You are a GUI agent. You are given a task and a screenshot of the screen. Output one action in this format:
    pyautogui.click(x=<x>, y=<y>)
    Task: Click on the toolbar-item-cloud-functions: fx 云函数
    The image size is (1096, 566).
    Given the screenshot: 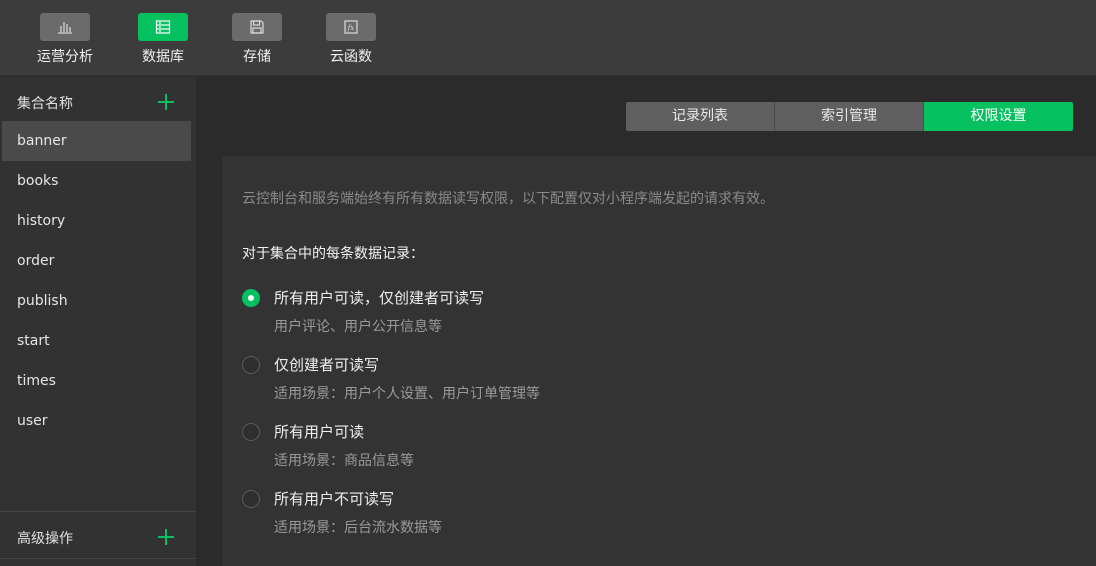 What is the action you would take?
    pyautogui.click(x=351, y=39)
    